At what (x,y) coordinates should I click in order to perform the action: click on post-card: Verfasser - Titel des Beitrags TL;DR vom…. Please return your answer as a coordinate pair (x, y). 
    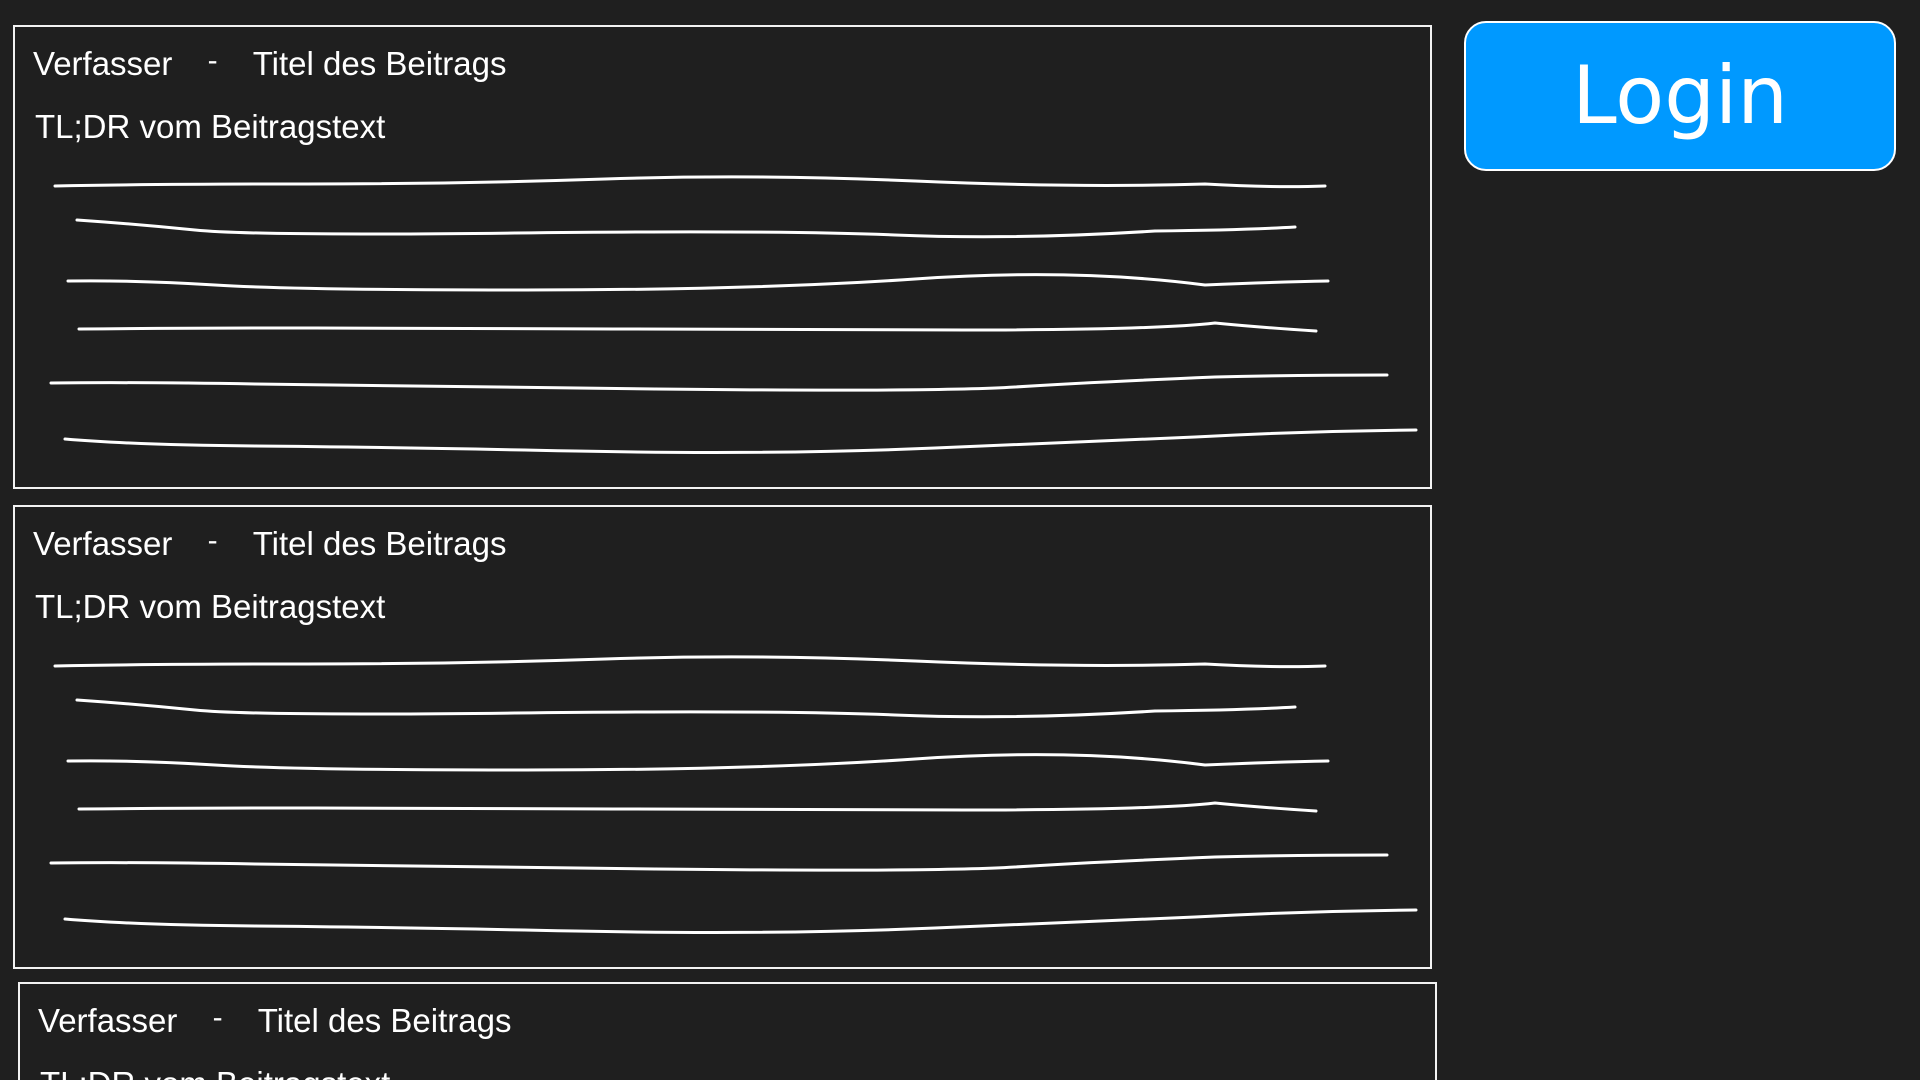
    Looking at the image, I should click on (727, 1031).